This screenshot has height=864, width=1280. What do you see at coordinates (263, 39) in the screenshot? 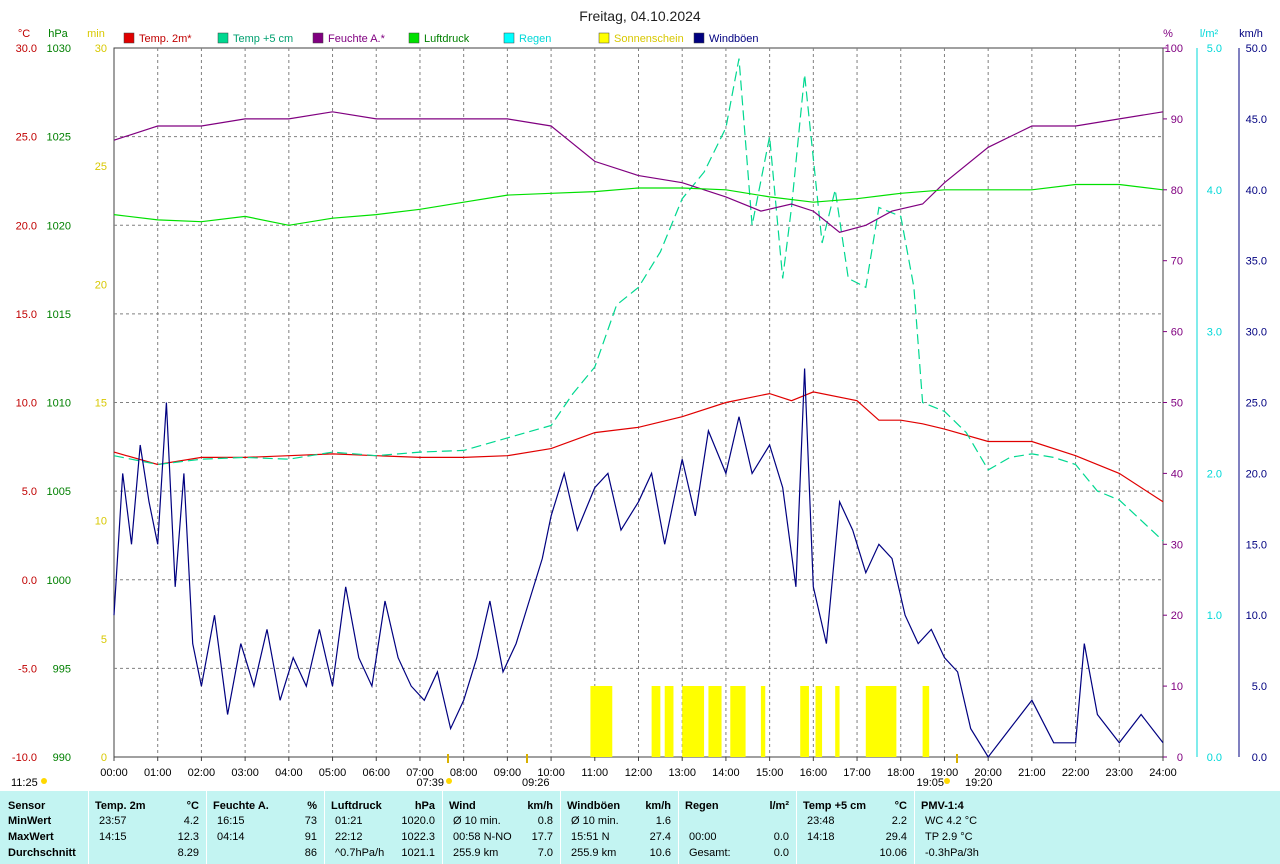
I see `legend-entry: Temp +5 cm` at bounding box center [263, 39].